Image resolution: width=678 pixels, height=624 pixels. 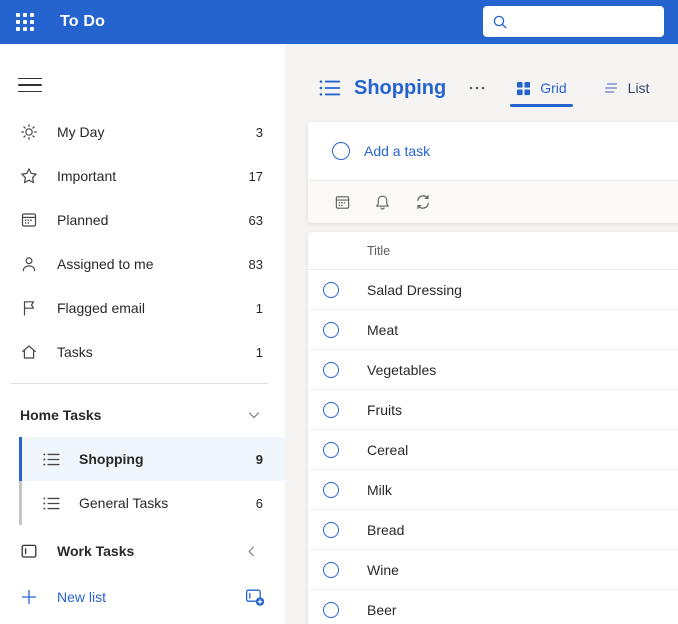 I want to click on task-title: Bread, so click(x=386, y=529).